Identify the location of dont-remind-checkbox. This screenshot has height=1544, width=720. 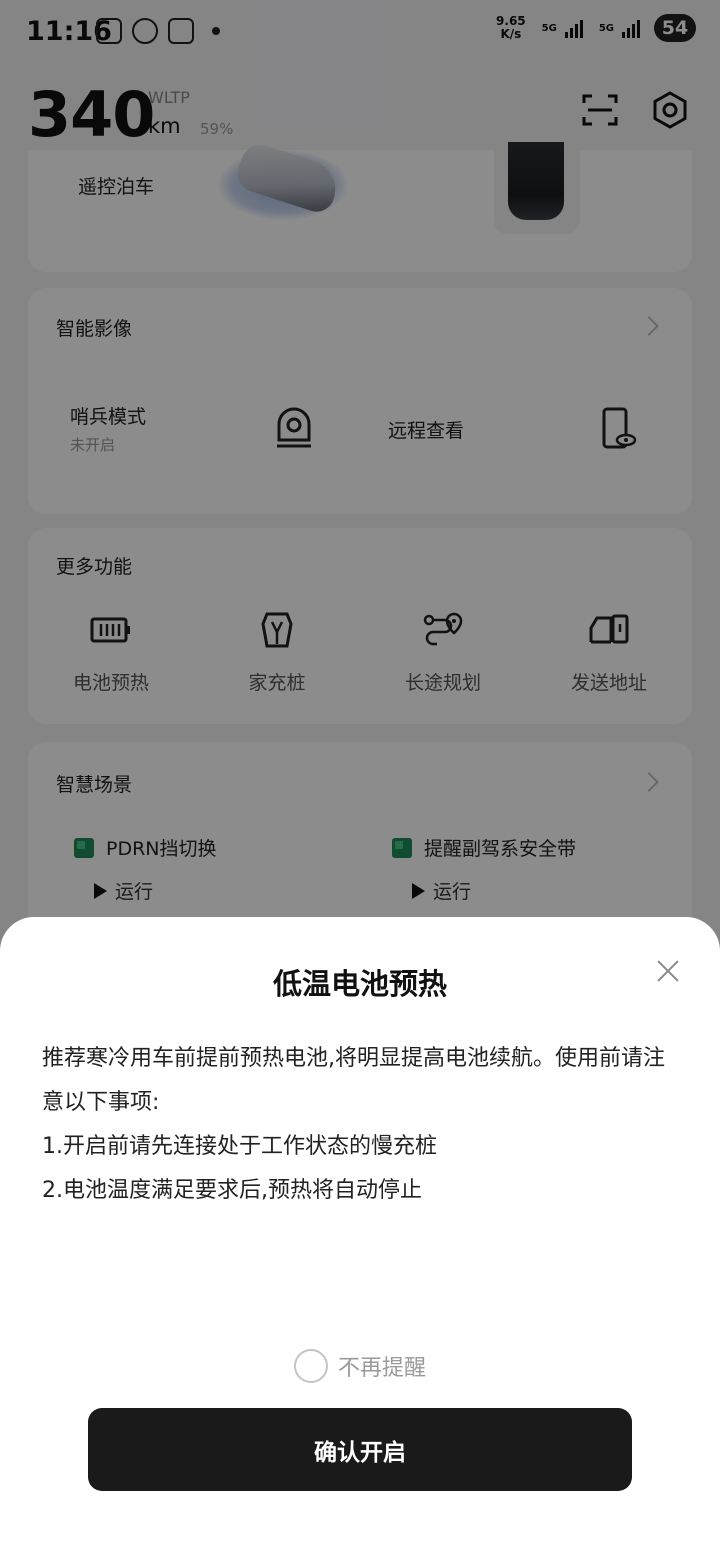
(310, 1366).